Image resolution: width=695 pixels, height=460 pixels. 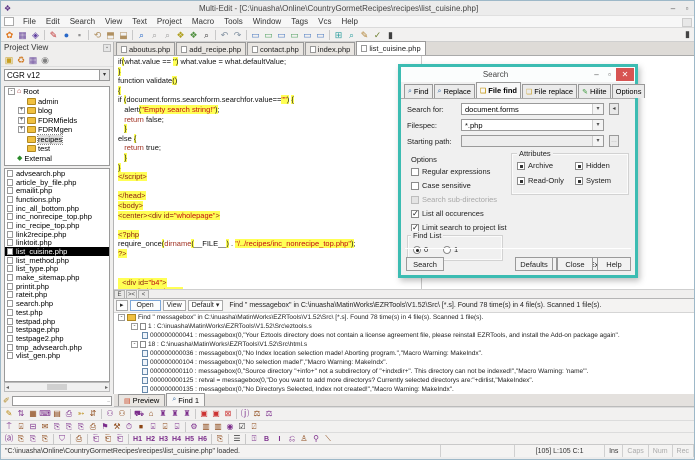 What do you see at coordinates (45, 414) in the screenshot?
I see `screen-icon: ⌨` at bounding box center [45, 414].